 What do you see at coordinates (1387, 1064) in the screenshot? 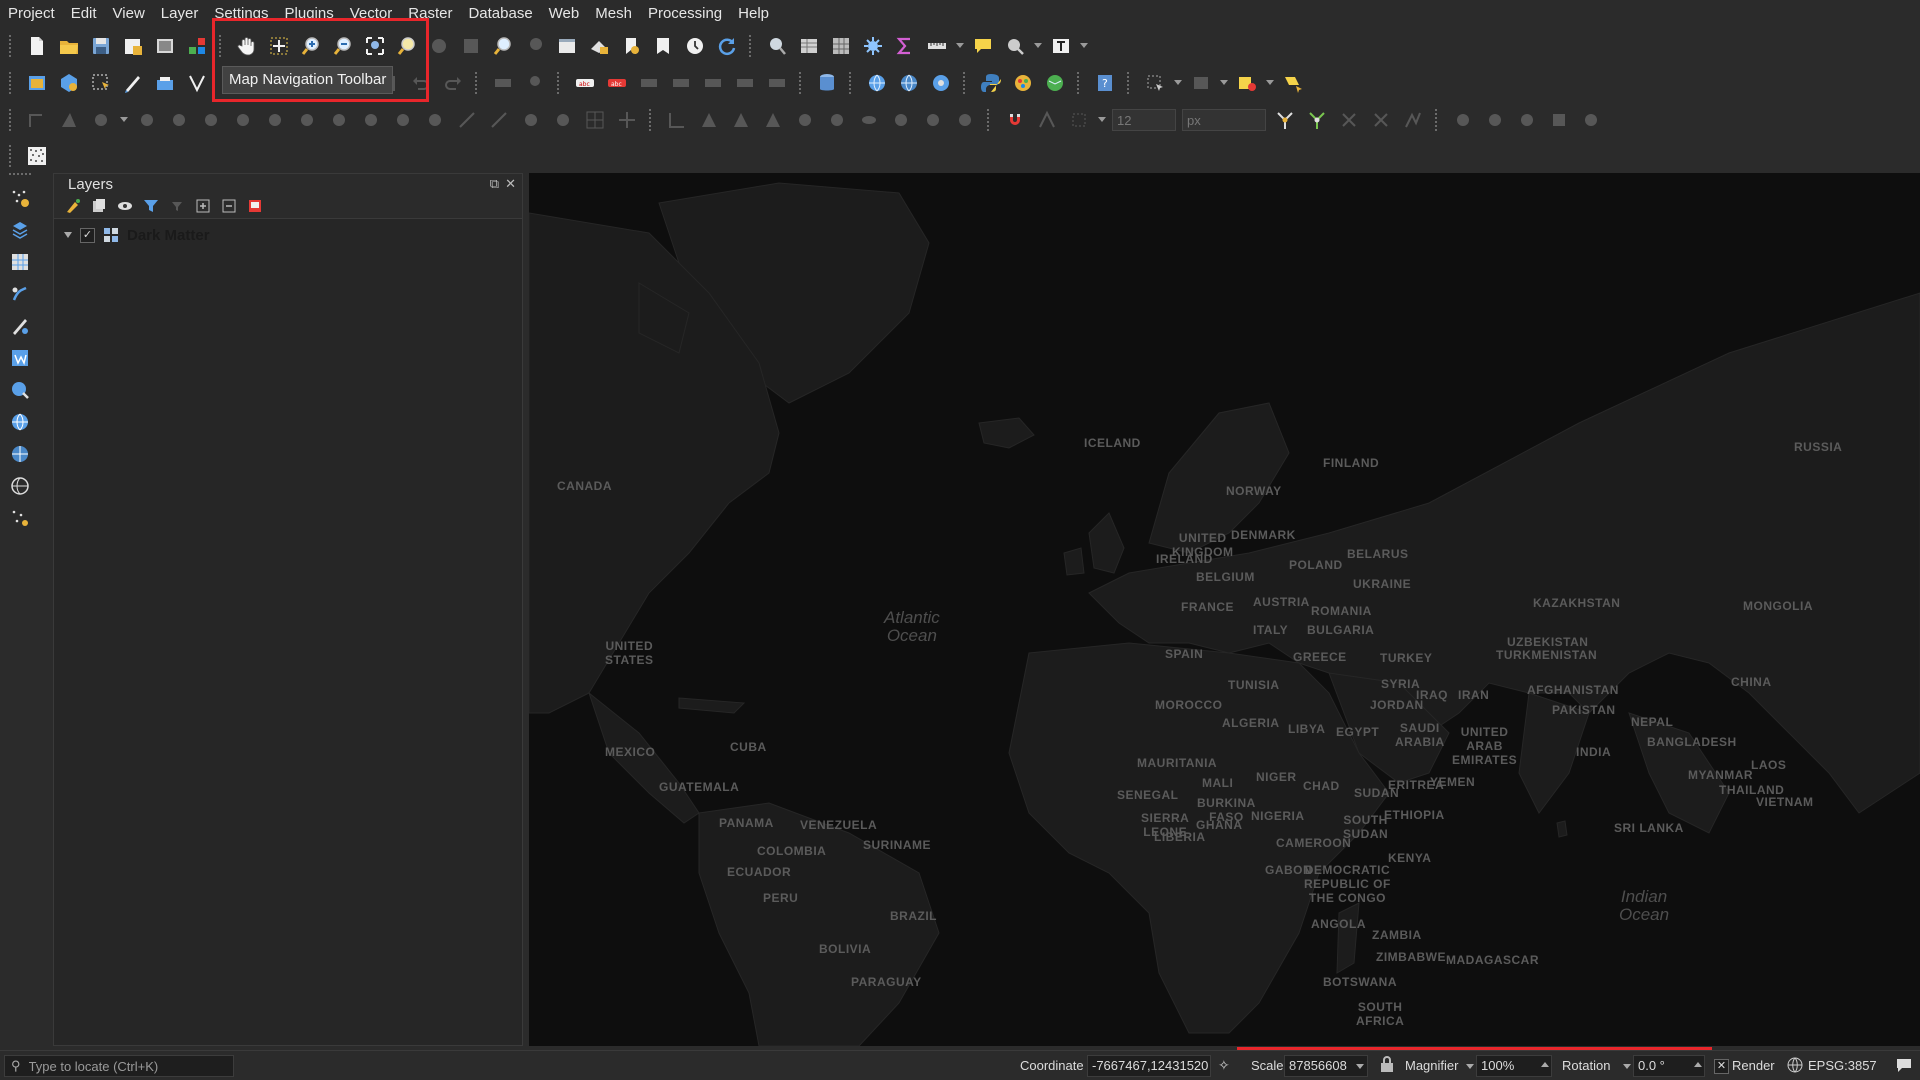
I see `lock-scale-icon` at bounding box center [1387, 1064].